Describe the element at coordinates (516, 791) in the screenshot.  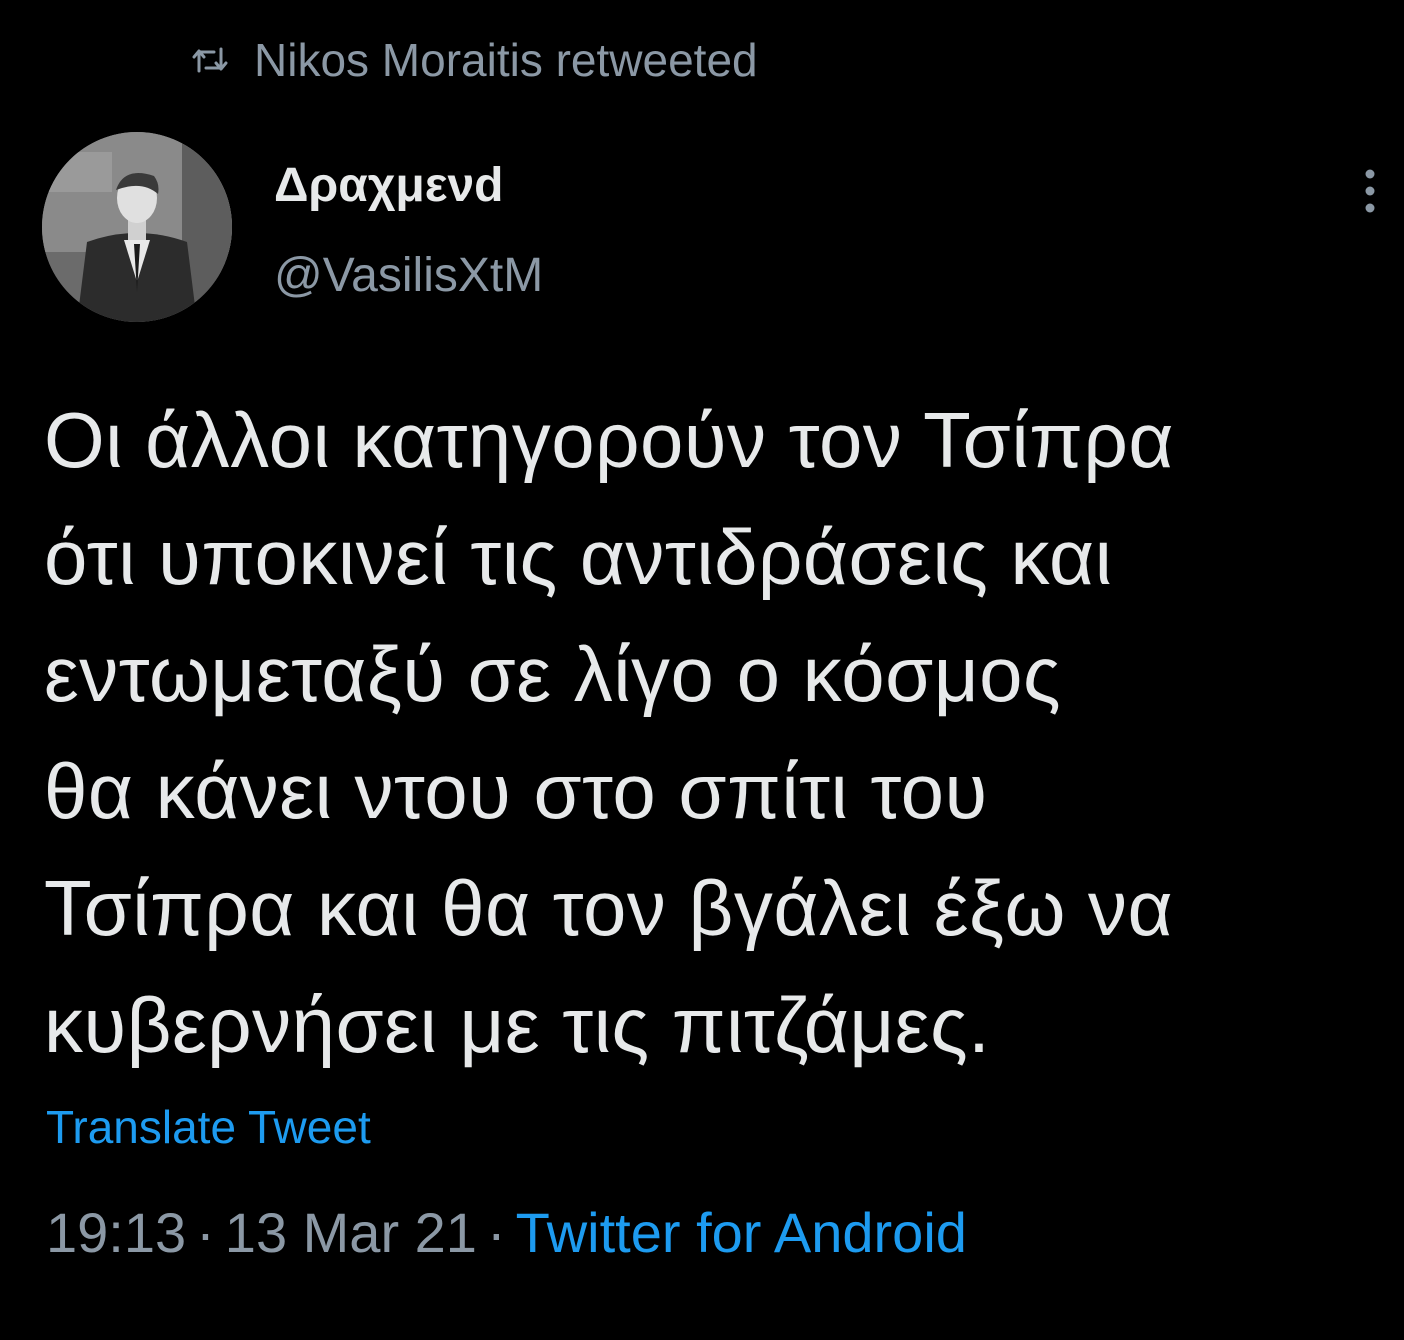
I see `tweet-text-line: θα κάνει ντου στο σπίτι του` at that location.